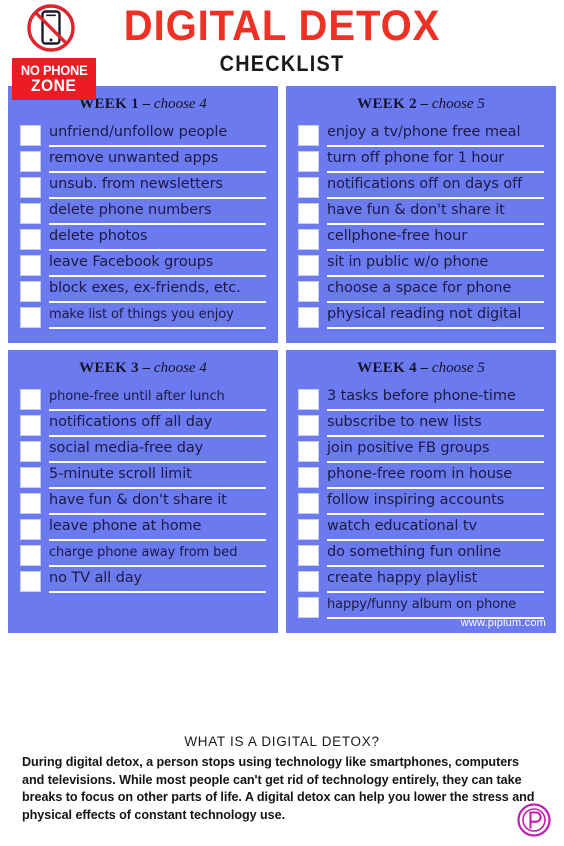 Image resolution: width=564 pixels, height=846 pixels. What do you see at coordinates (416, 158) in the screenshot?
I see `item-label: turn off phone for 1 hour` at bounding box center [416, 158].